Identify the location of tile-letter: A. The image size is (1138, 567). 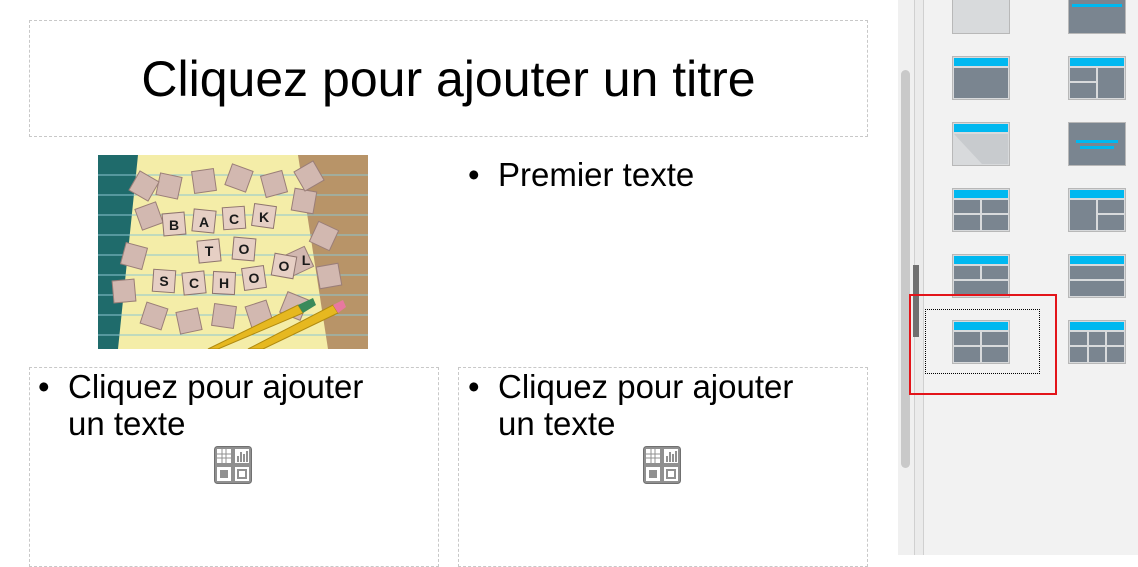
(204, 222).